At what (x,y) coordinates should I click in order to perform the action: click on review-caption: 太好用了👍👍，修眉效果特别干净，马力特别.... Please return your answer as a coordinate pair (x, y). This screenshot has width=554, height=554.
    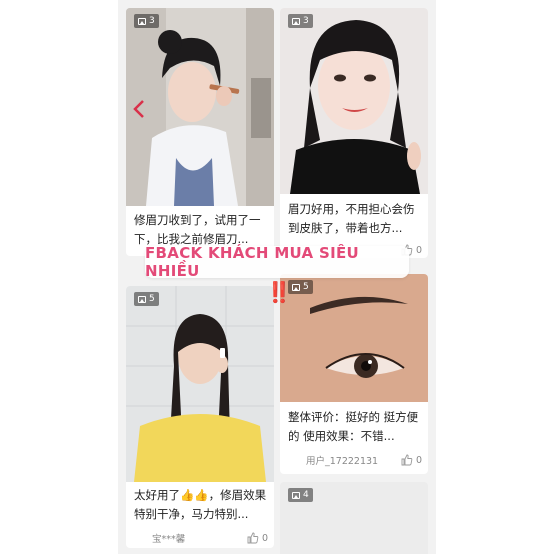
    Looking at the image, I should click on (201, 506).